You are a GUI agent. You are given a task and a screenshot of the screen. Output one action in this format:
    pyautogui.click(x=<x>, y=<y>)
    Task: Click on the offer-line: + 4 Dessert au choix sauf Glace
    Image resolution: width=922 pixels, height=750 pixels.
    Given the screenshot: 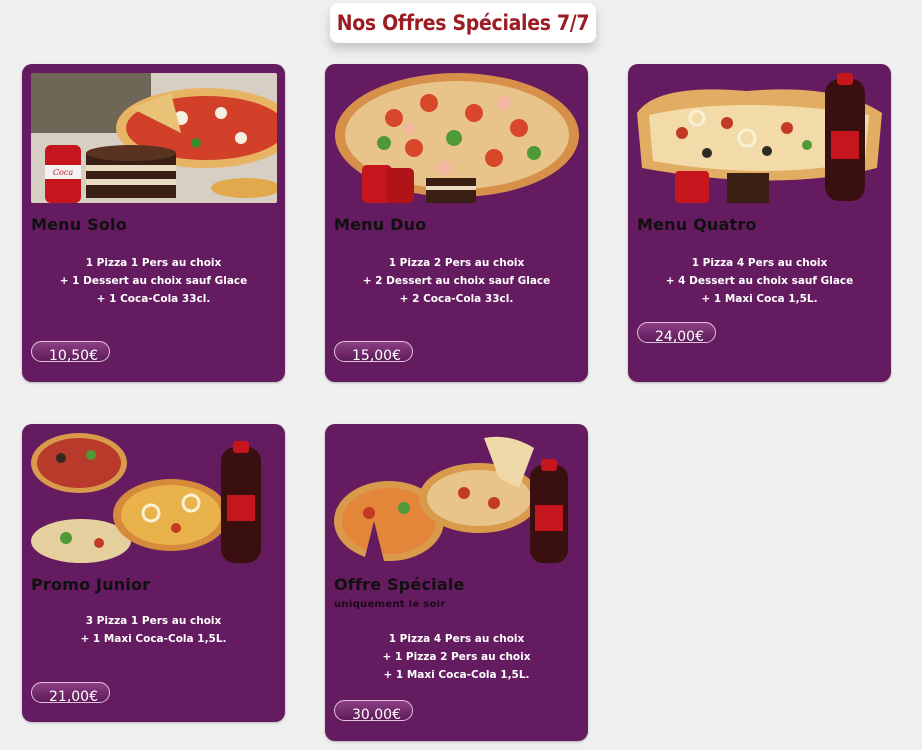 What is the action you would take?
    pyautogui.click(x=759, y=281)
    